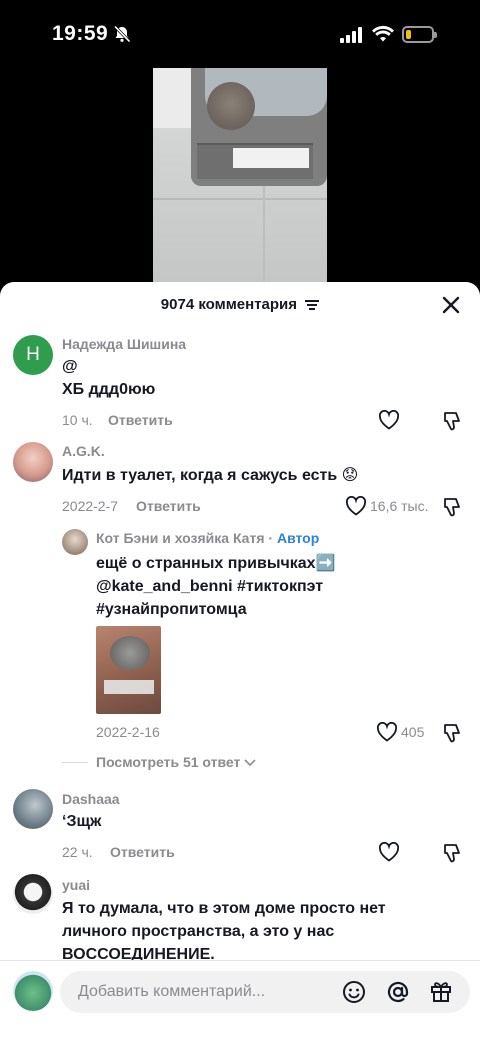  Describe the element at coordinates (91, 799) in the screenshot. I see `comment-username: Dashaaa` at that location.